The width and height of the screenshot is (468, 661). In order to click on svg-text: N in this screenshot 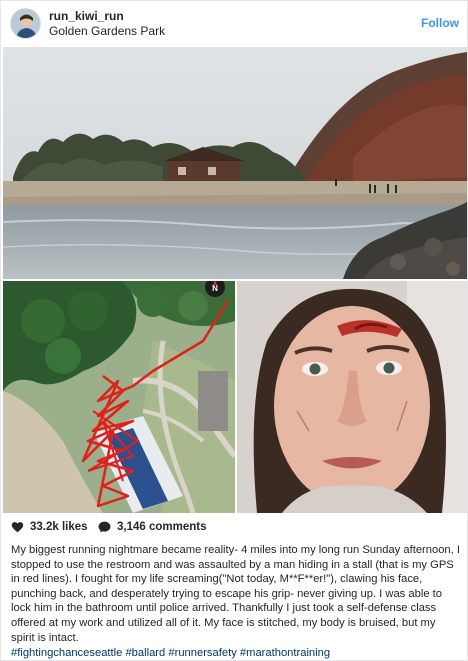, I will do `click(215, 288)`.